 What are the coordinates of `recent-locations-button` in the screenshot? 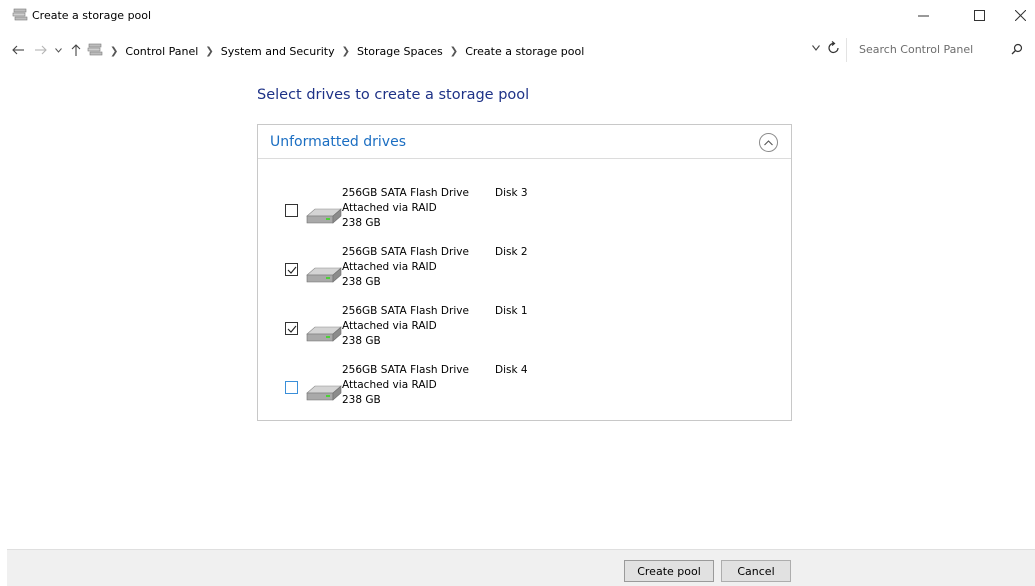 It's located at (58, 50).